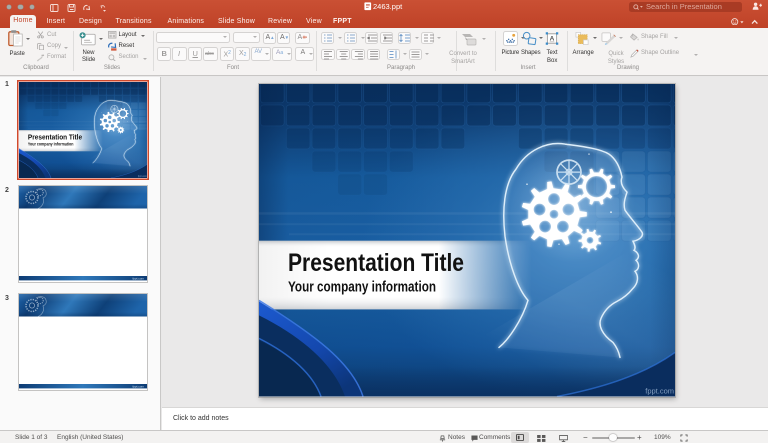  I want to click on svg-text: A, so click(552, 38).